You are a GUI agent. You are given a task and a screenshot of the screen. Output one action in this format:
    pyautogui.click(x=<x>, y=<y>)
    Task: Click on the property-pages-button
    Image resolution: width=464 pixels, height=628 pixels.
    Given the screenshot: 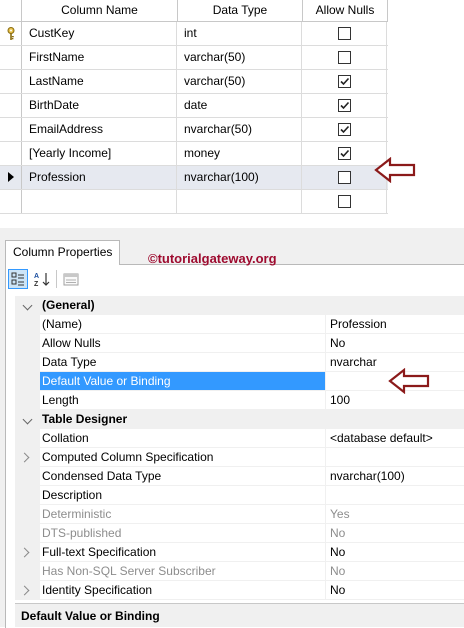 What is the action you would take?
    pyautogui.click(x=71, y=279)
    